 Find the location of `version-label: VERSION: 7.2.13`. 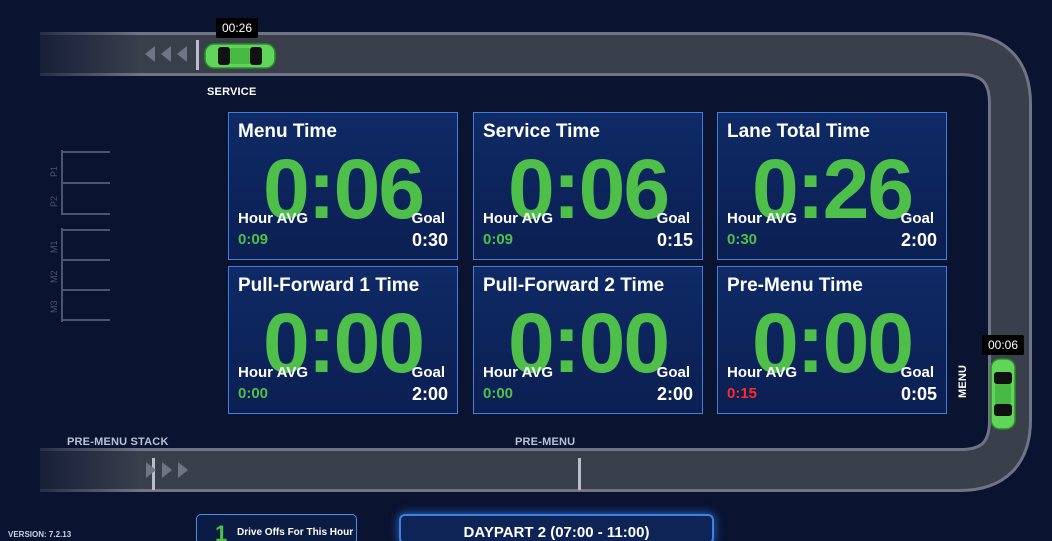

version-label: VERSION: 7.2.13 is located at coordinates (40, 534).